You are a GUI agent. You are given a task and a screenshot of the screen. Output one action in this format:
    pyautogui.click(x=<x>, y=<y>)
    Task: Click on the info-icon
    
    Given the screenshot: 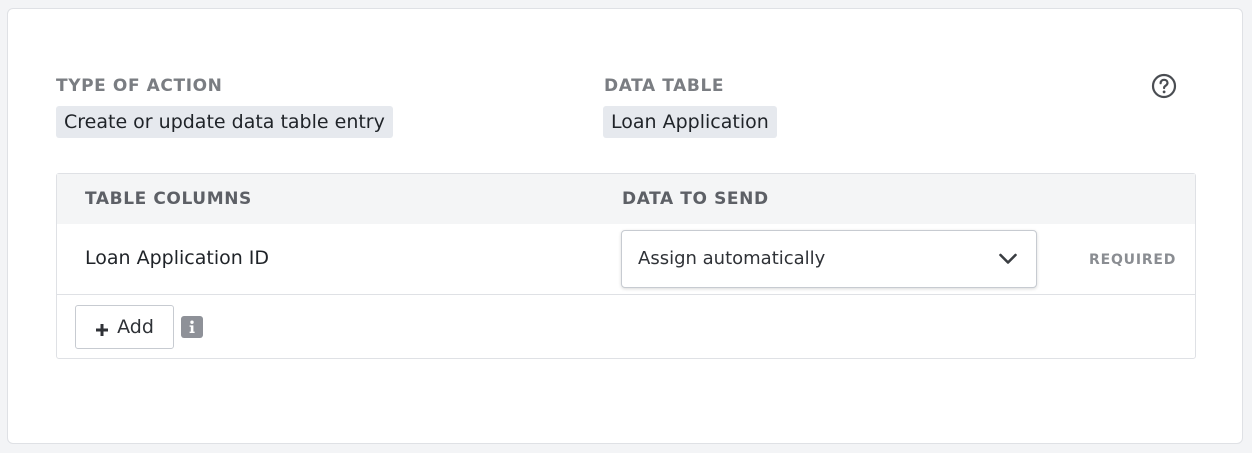 What is the action you would take?
    pyautogui.click(x=192, y=327)
    